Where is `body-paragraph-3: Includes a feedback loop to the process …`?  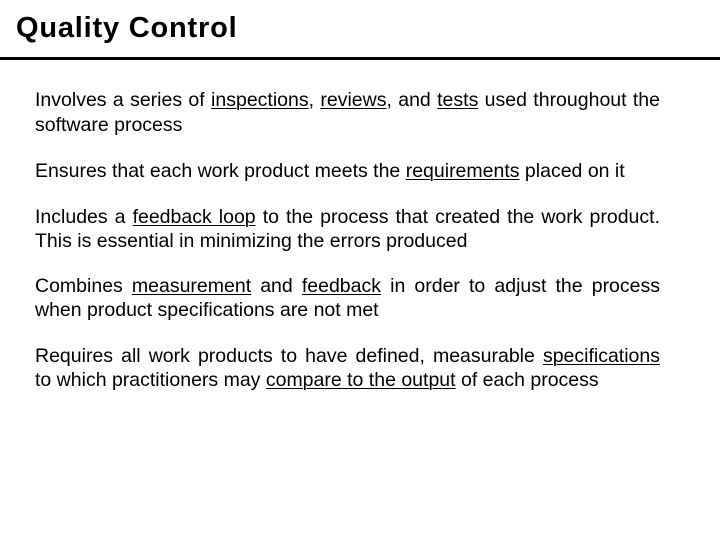 body-paragraph-3: Includes a feedback loop to the process … is located at coordinates (347, 229).